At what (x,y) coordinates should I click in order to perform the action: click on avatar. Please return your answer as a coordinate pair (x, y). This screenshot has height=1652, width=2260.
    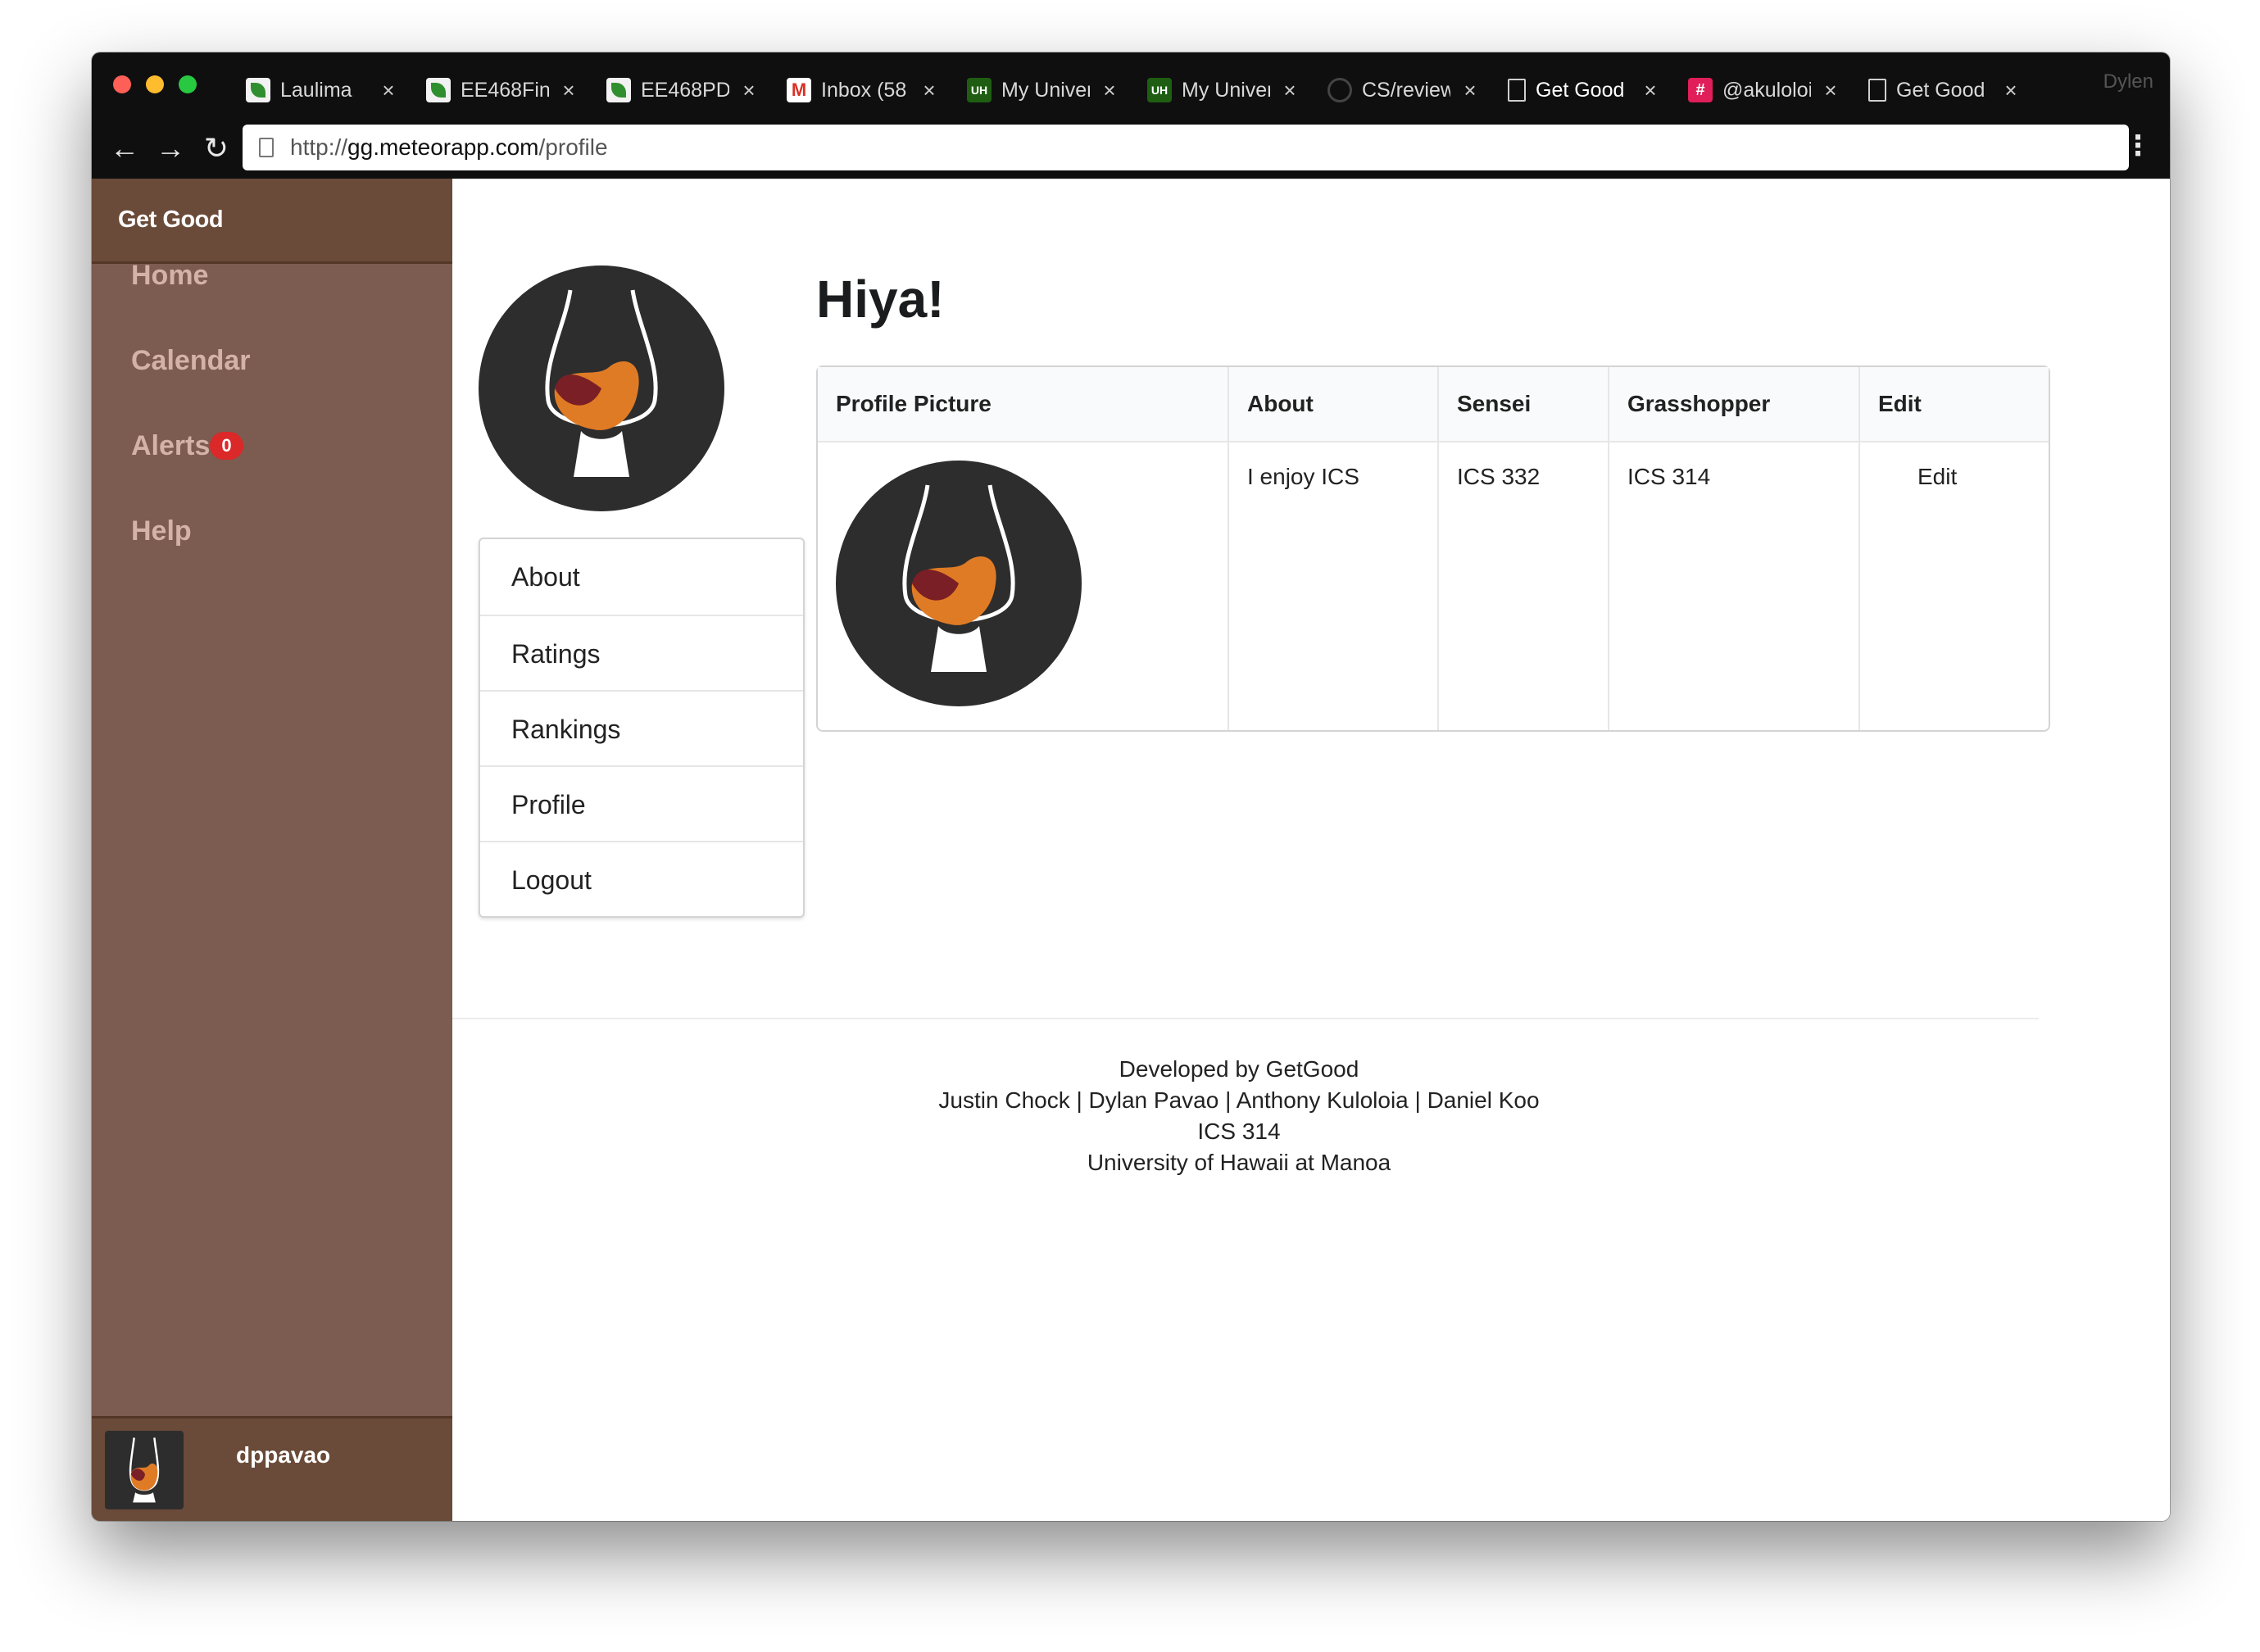
    Looking at the image, I should click on (144, 1469).